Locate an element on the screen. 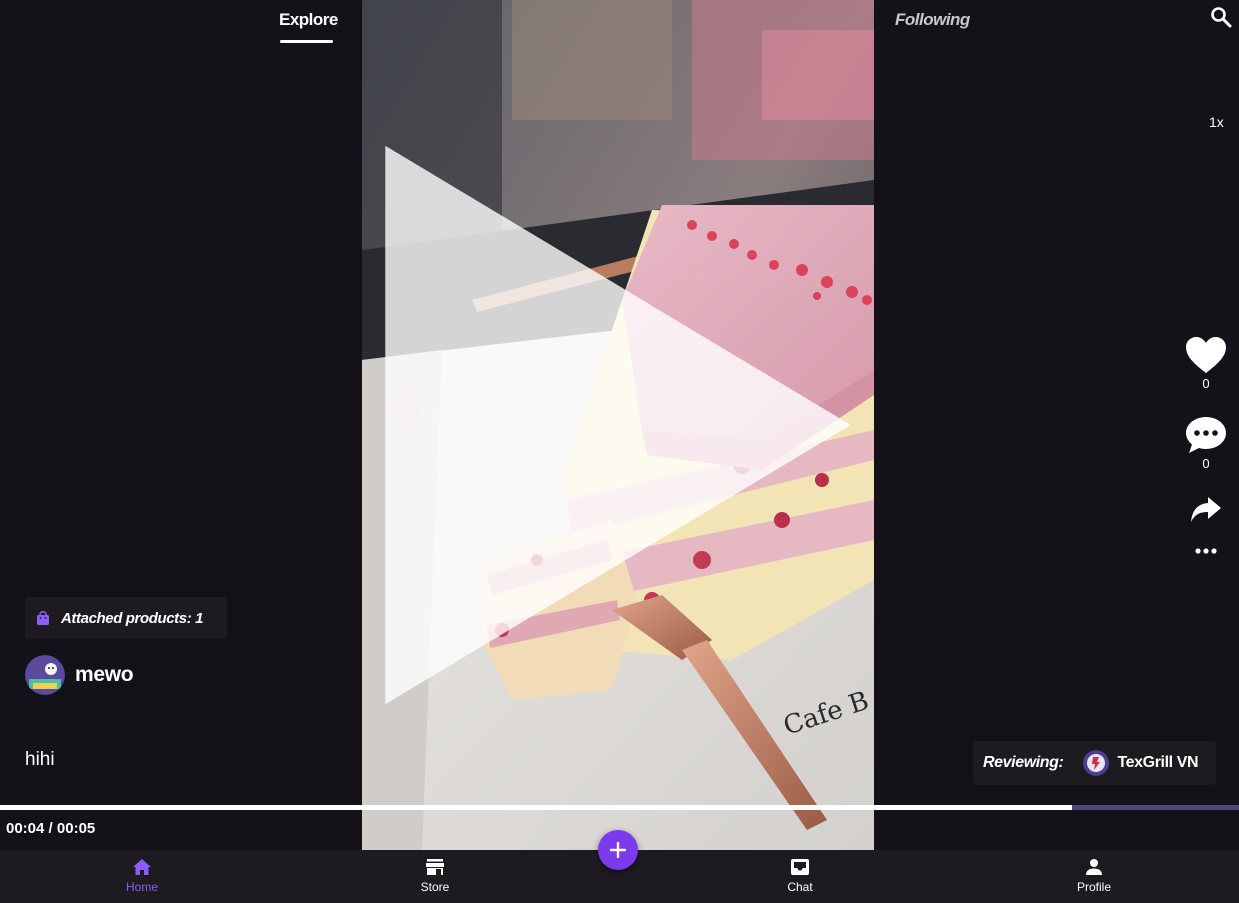 The image size is (1239, 903). reviewing-shop-name: TexGrill VN is located at coordinates (1158, 762).